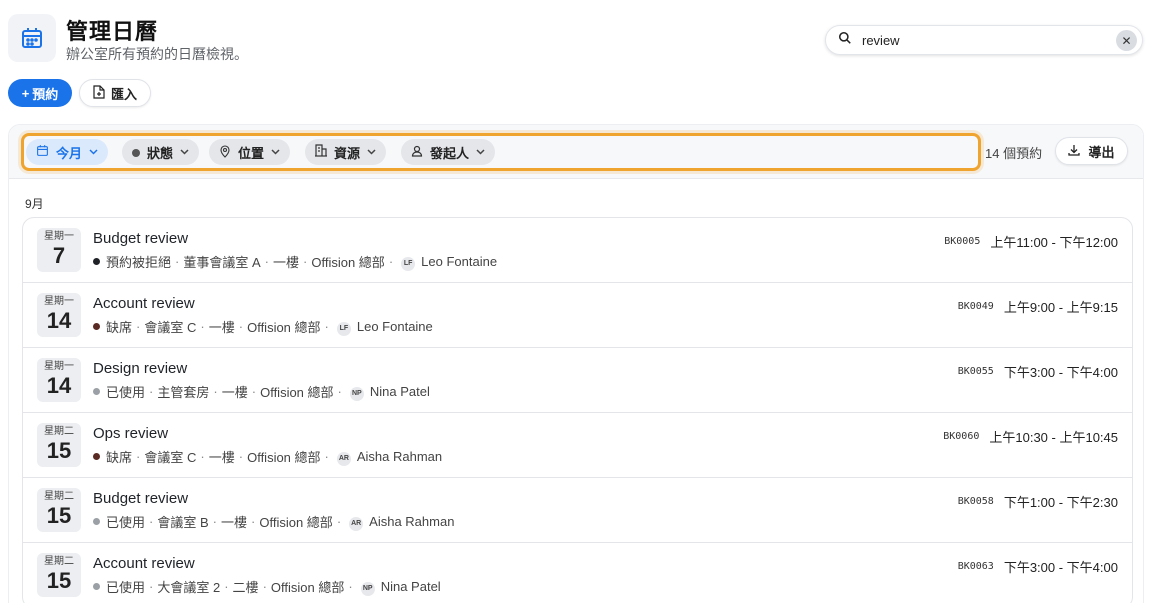 This screenshot has height=603, width=1152. I want to click on export-button: 導出, so click(1091, 151).